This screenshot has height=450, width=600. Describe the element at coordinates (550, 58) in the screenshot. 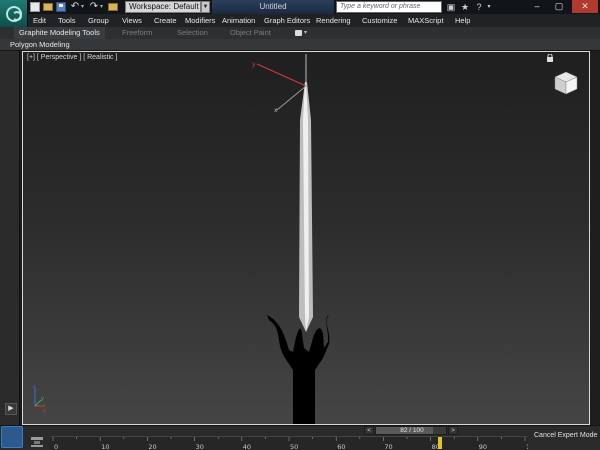

I see `lock-icon` at that location.